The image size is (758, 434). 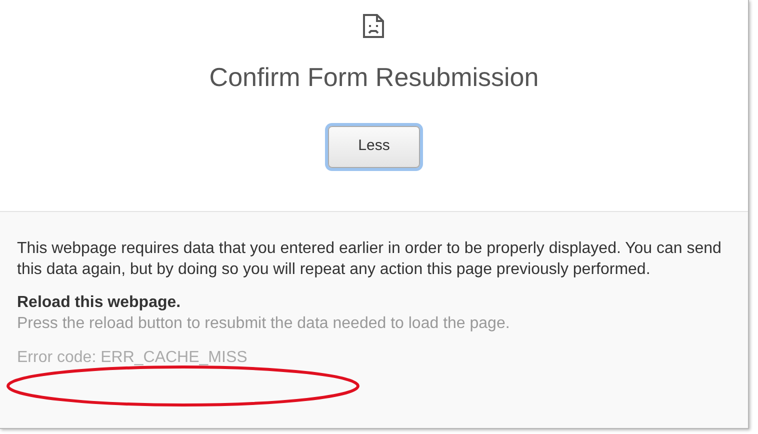 What do you see at coordinates (264, 324) in the screenshot?
I see `reload-hint: Press the reload button to resubmit the data needed to load the page.` at bounding box center [264, 324].